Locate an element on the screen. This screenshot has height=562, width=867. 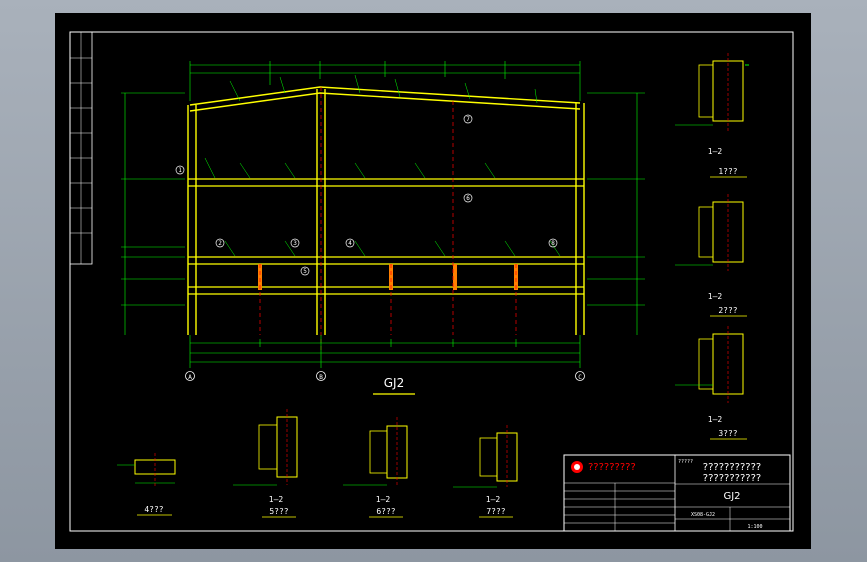
detail-2-section: 1—2 is located at coordinates (715, 296).